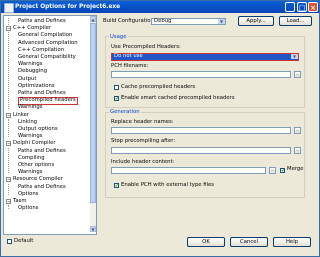 This screenshot has width=320, height=257. What do you see at coordinates (146, 47) in the screenshot?
I see `use-pch-label: Use Precompiled Headers:` at bounding box center [146, 47].